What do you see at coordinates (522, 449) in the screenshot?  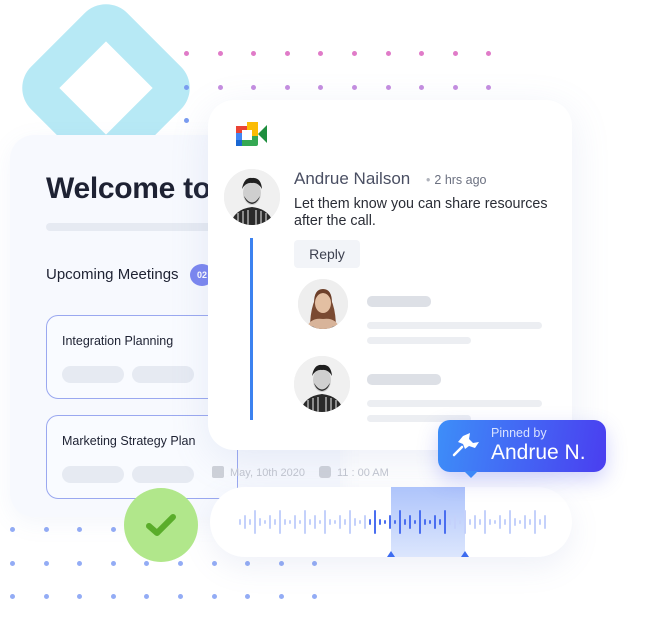 I see `pinned-by-badge: Pinned by Andrue N.` at bounding box center [522, 449].